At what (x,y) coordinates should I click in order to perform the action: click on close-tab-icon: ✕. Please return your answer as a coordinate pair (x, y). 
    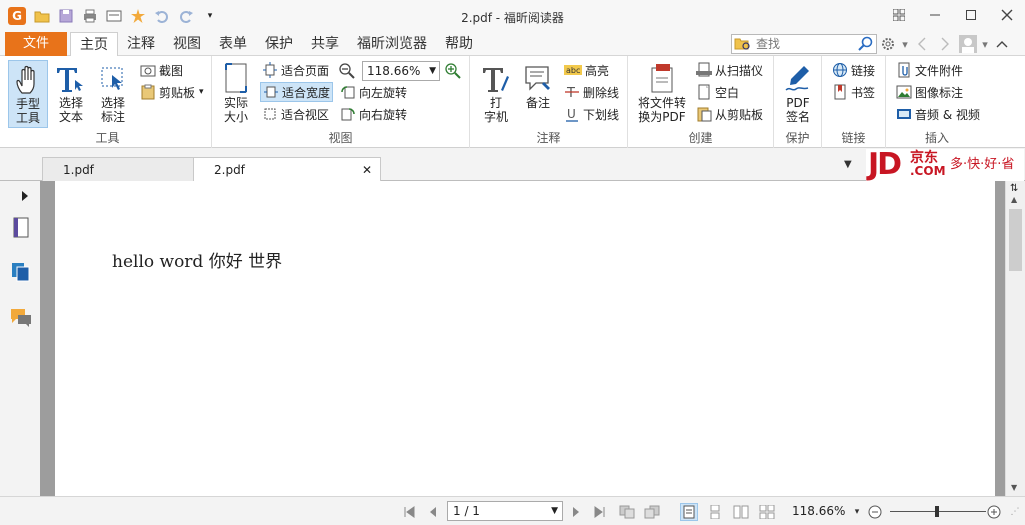
    Looking at the image, I should click on (367, 170).